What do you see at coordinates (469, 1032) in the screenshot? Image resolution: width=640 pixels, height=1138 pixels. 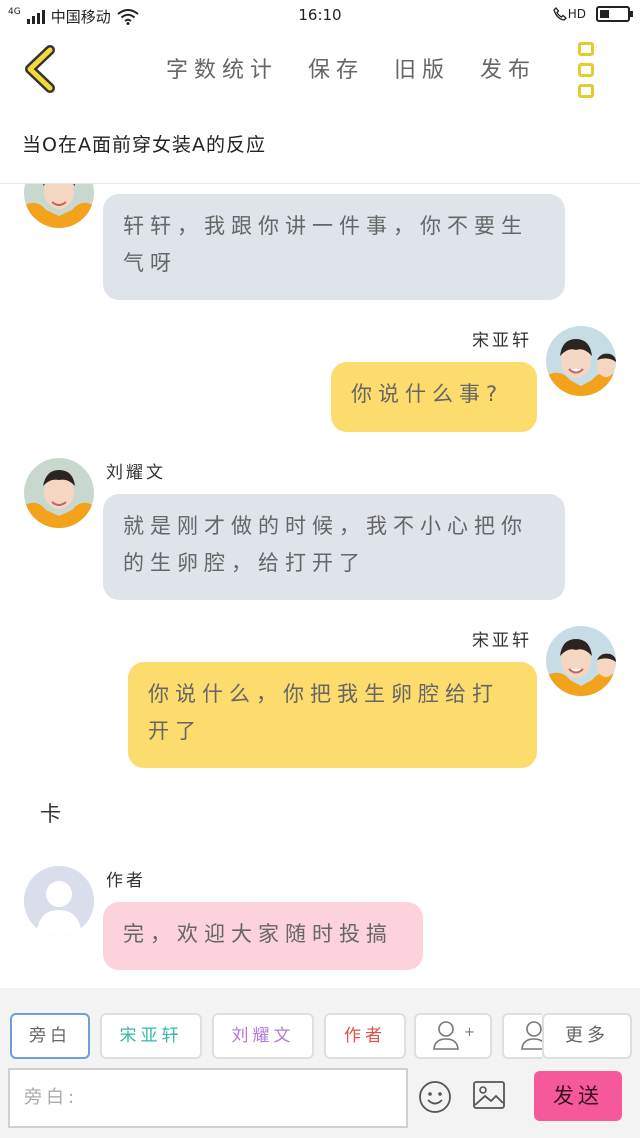 I see `add-symbol: +` at bounding box center [469, 1032].